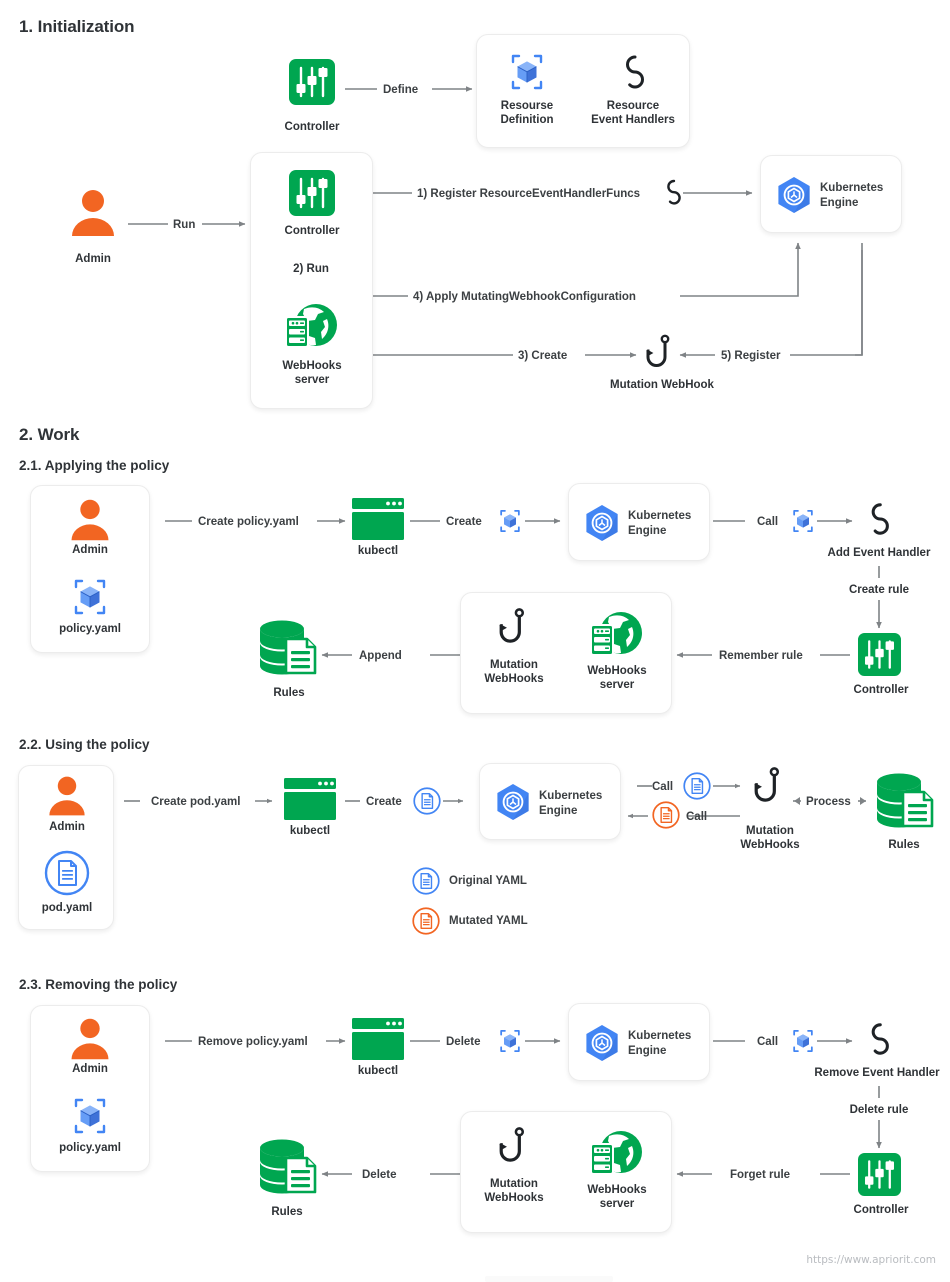 This screenshot has width=950, height=1282. I want to click on pod-yaml-label-s22: pod.yaml, so click(67, 908).